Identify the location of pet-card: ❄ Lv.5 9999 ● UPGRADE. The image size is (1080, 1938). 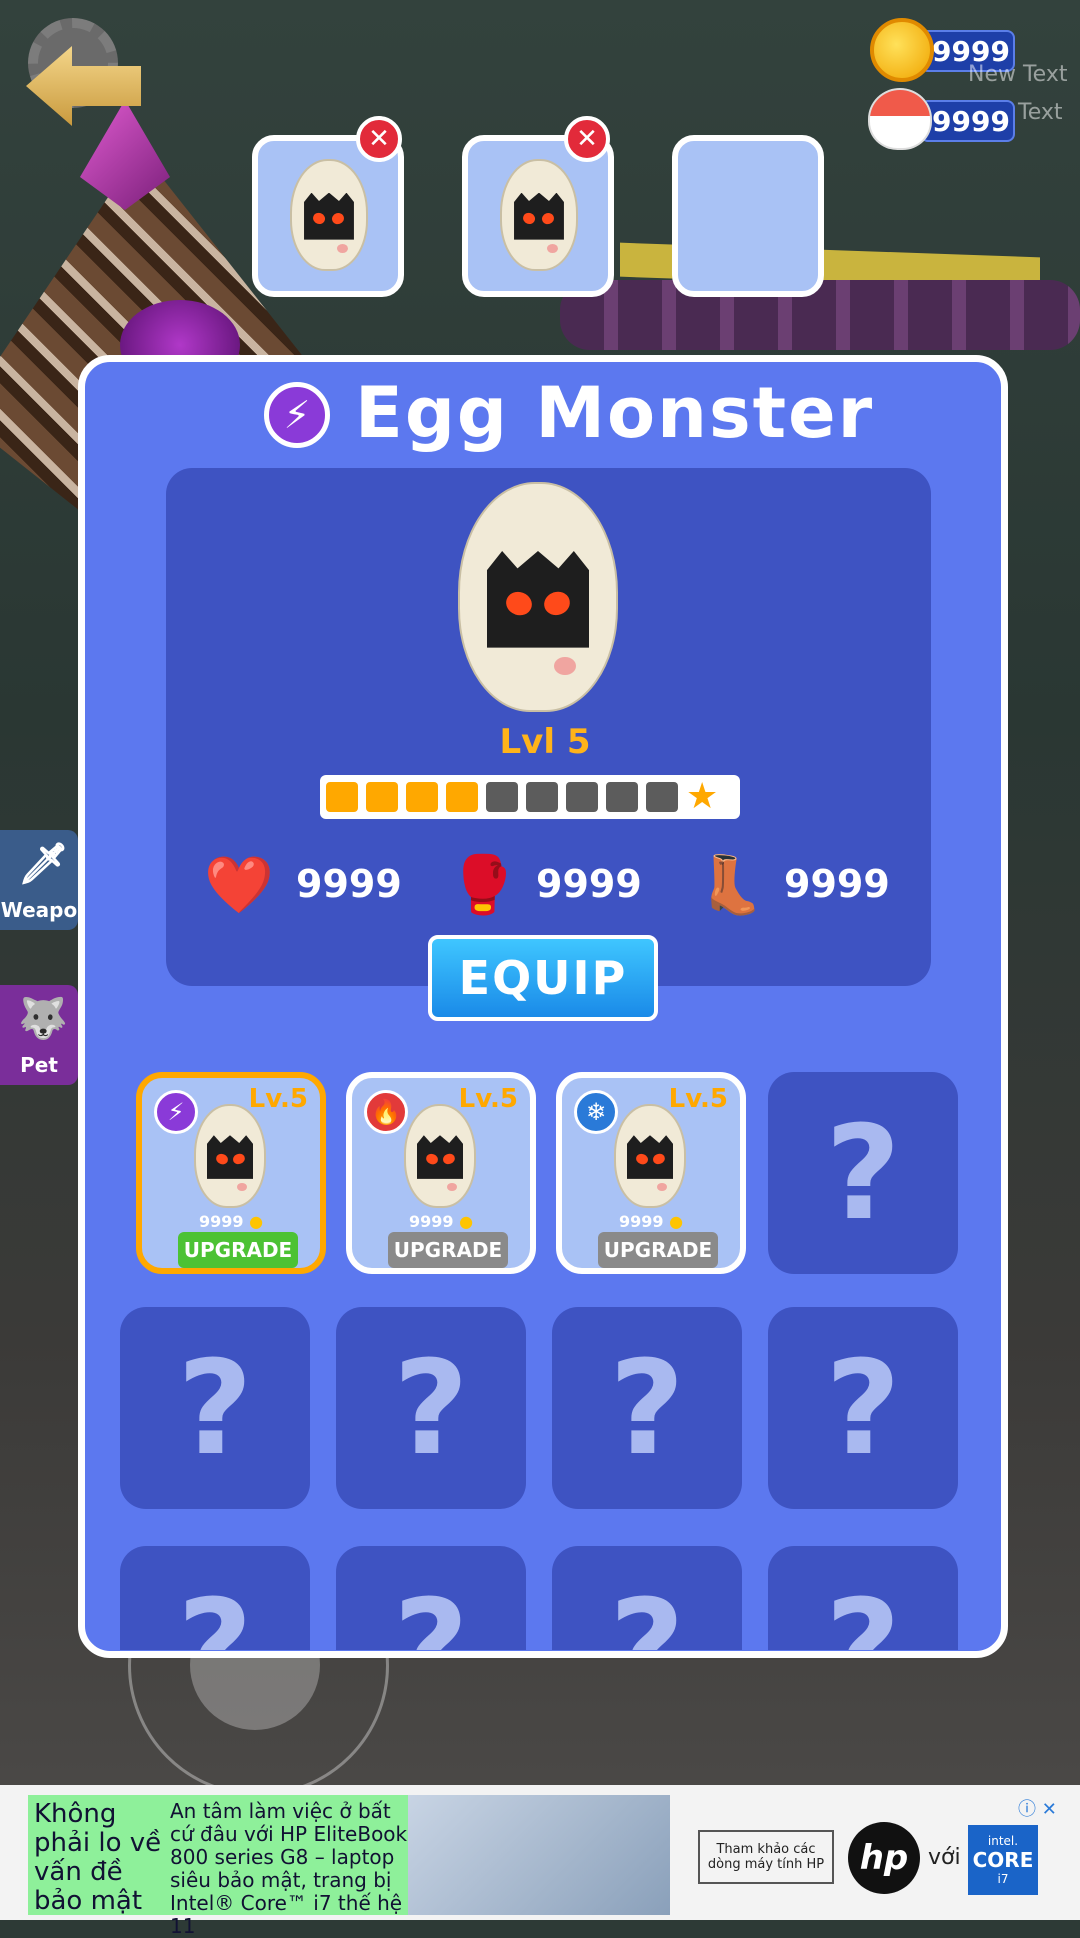
(651, 1173).